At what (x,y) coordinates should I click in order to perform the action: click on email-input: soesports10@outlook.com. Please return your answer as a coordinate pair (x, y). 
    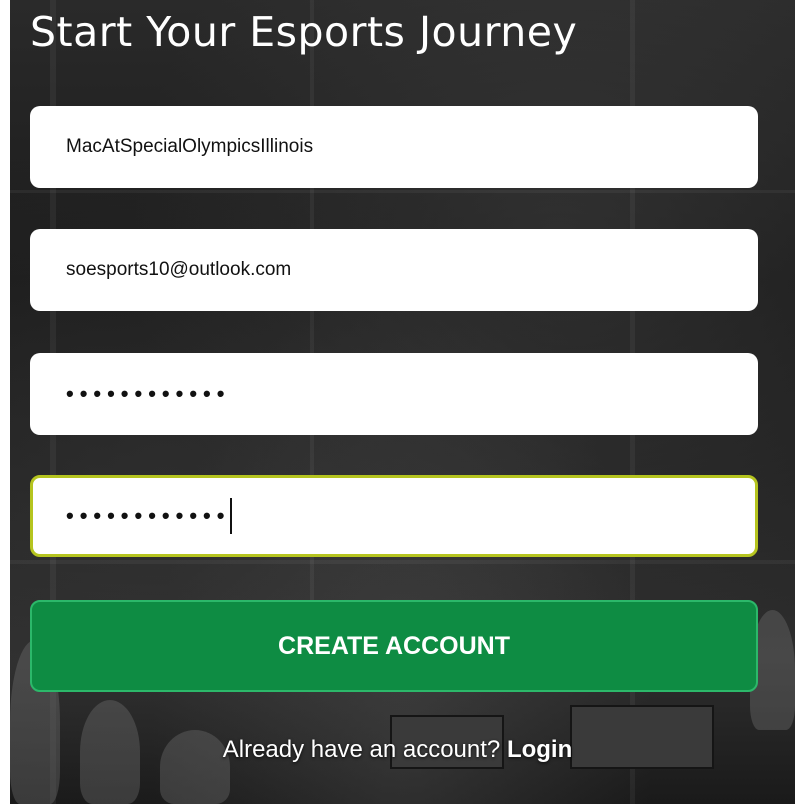
    Looking at the image, I should click on (394, 270).